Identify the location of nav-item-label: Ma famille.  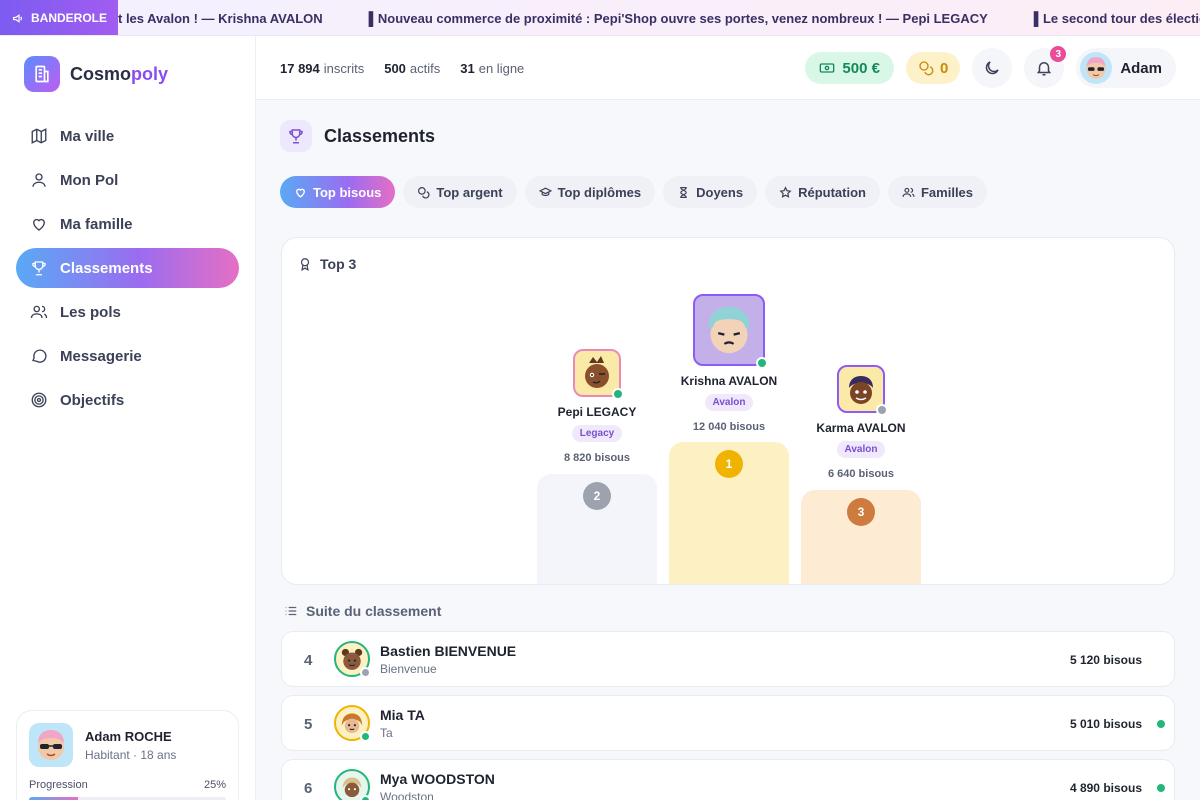
(96, 224).